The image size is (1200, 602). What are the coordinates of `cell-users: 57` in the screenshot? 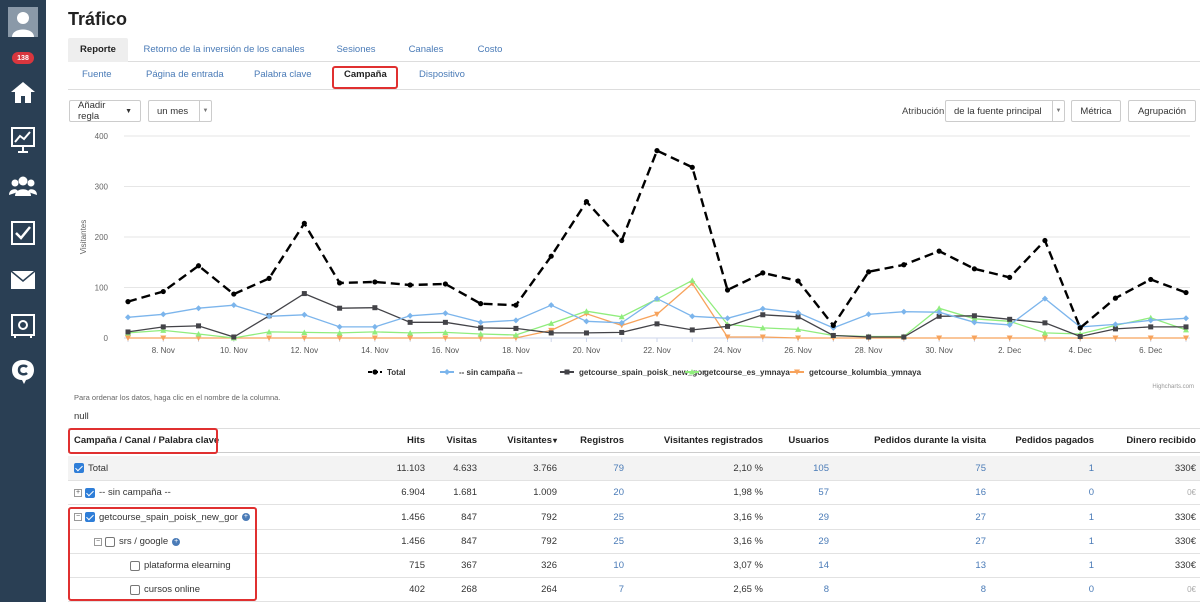 It's located at (823, 492).